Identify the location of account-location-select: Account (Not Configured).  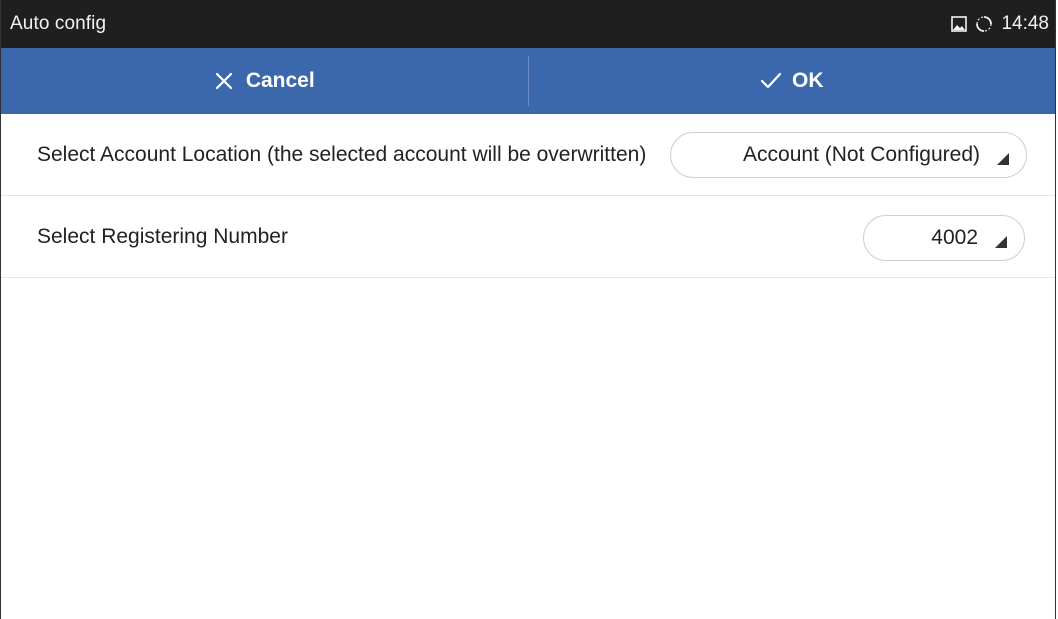
(848, 155).